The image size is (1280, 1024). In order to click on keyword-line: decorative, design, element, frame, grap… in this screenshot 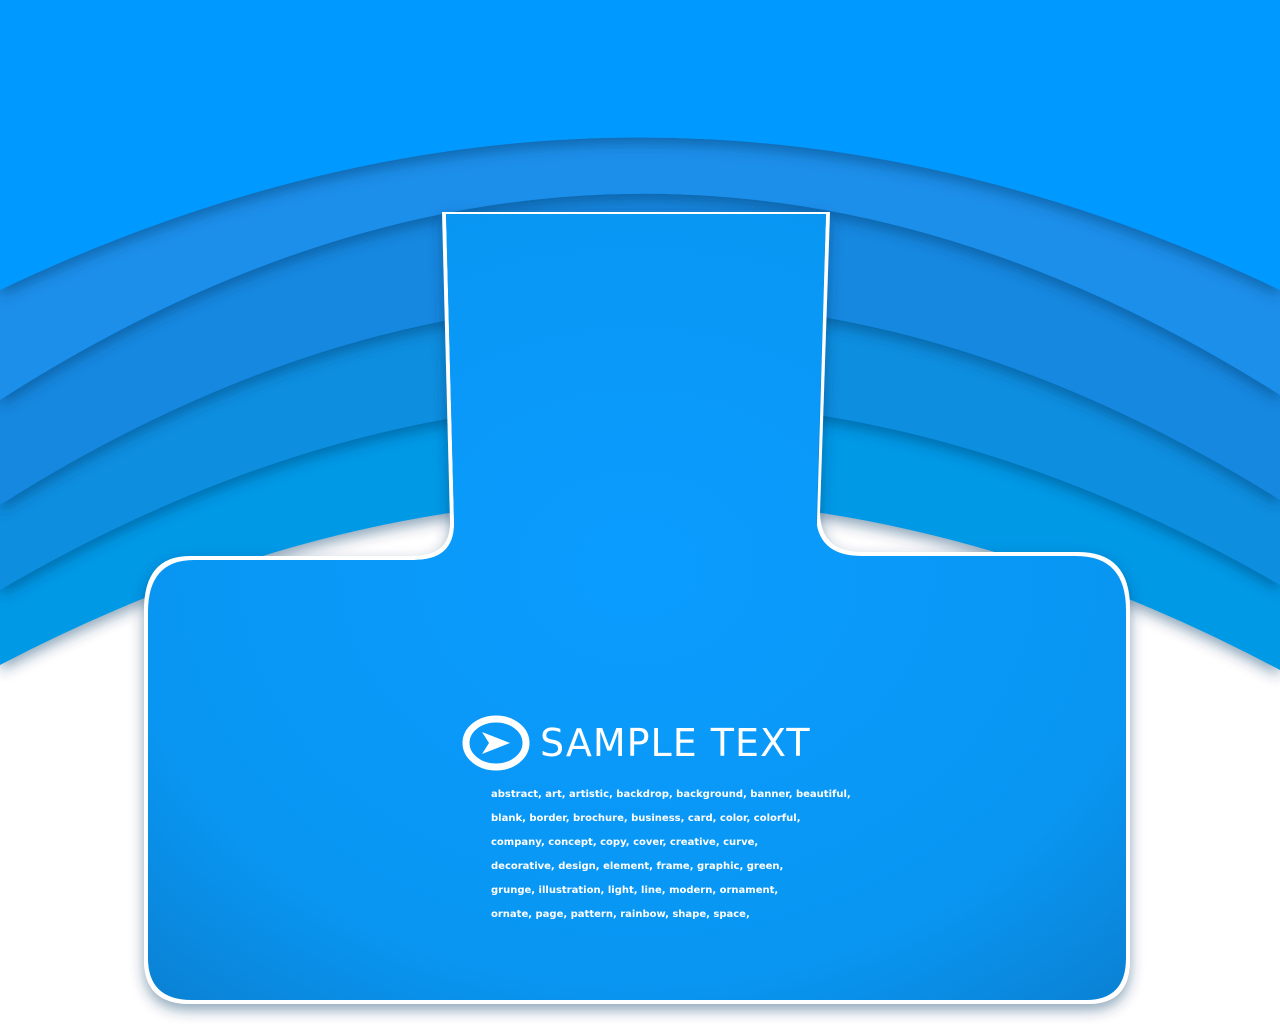, I will do `click(637, 866)`.